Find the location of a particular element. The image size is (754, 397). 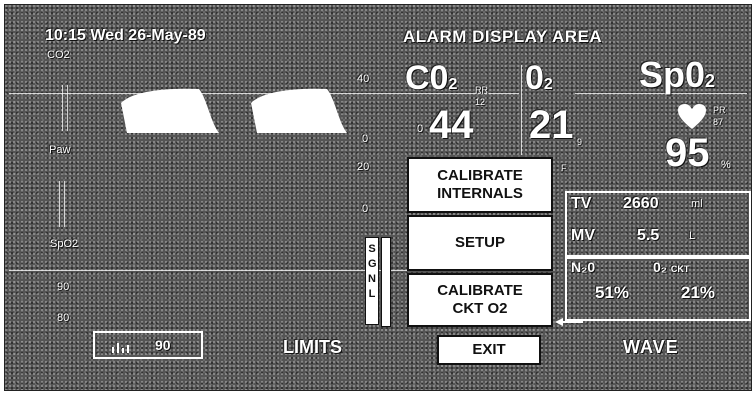

spo2-divider-line is located at coordinates (208, 270).